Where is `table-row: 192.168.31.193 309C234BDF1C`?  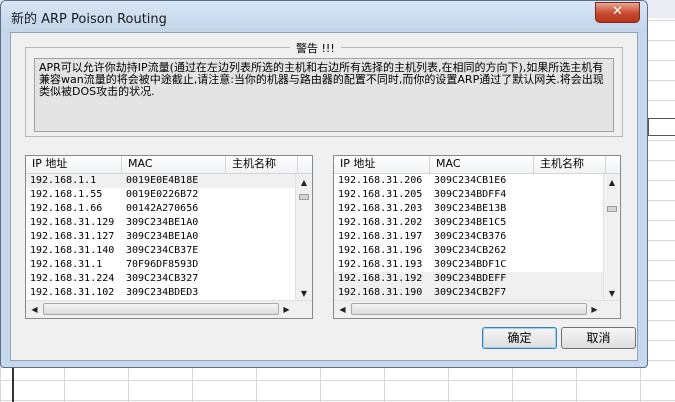
table-row: 192.168.31.193 309C234BDF1C is located at coordinates (469, 265).